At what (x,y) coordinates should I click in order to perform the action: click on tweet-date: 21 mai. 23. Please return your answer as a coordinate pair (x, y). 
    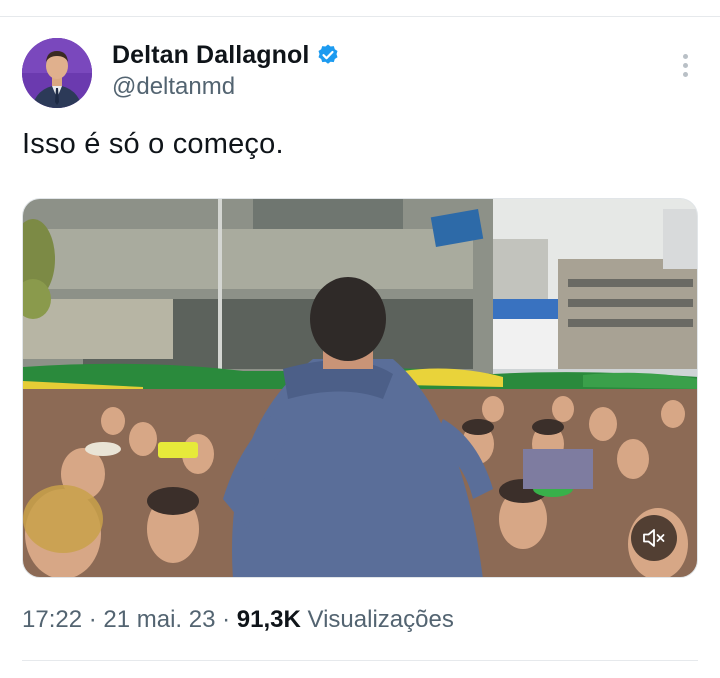
    Looking at the image, I should click on (159, 619).